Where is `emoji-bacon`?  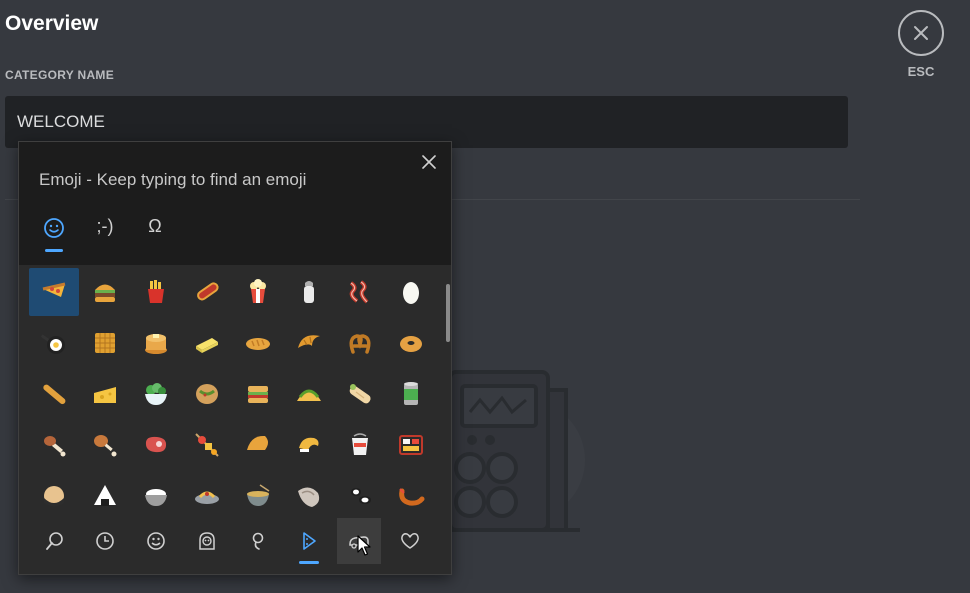 emoji-bacon is located at coordinates (360, 292).